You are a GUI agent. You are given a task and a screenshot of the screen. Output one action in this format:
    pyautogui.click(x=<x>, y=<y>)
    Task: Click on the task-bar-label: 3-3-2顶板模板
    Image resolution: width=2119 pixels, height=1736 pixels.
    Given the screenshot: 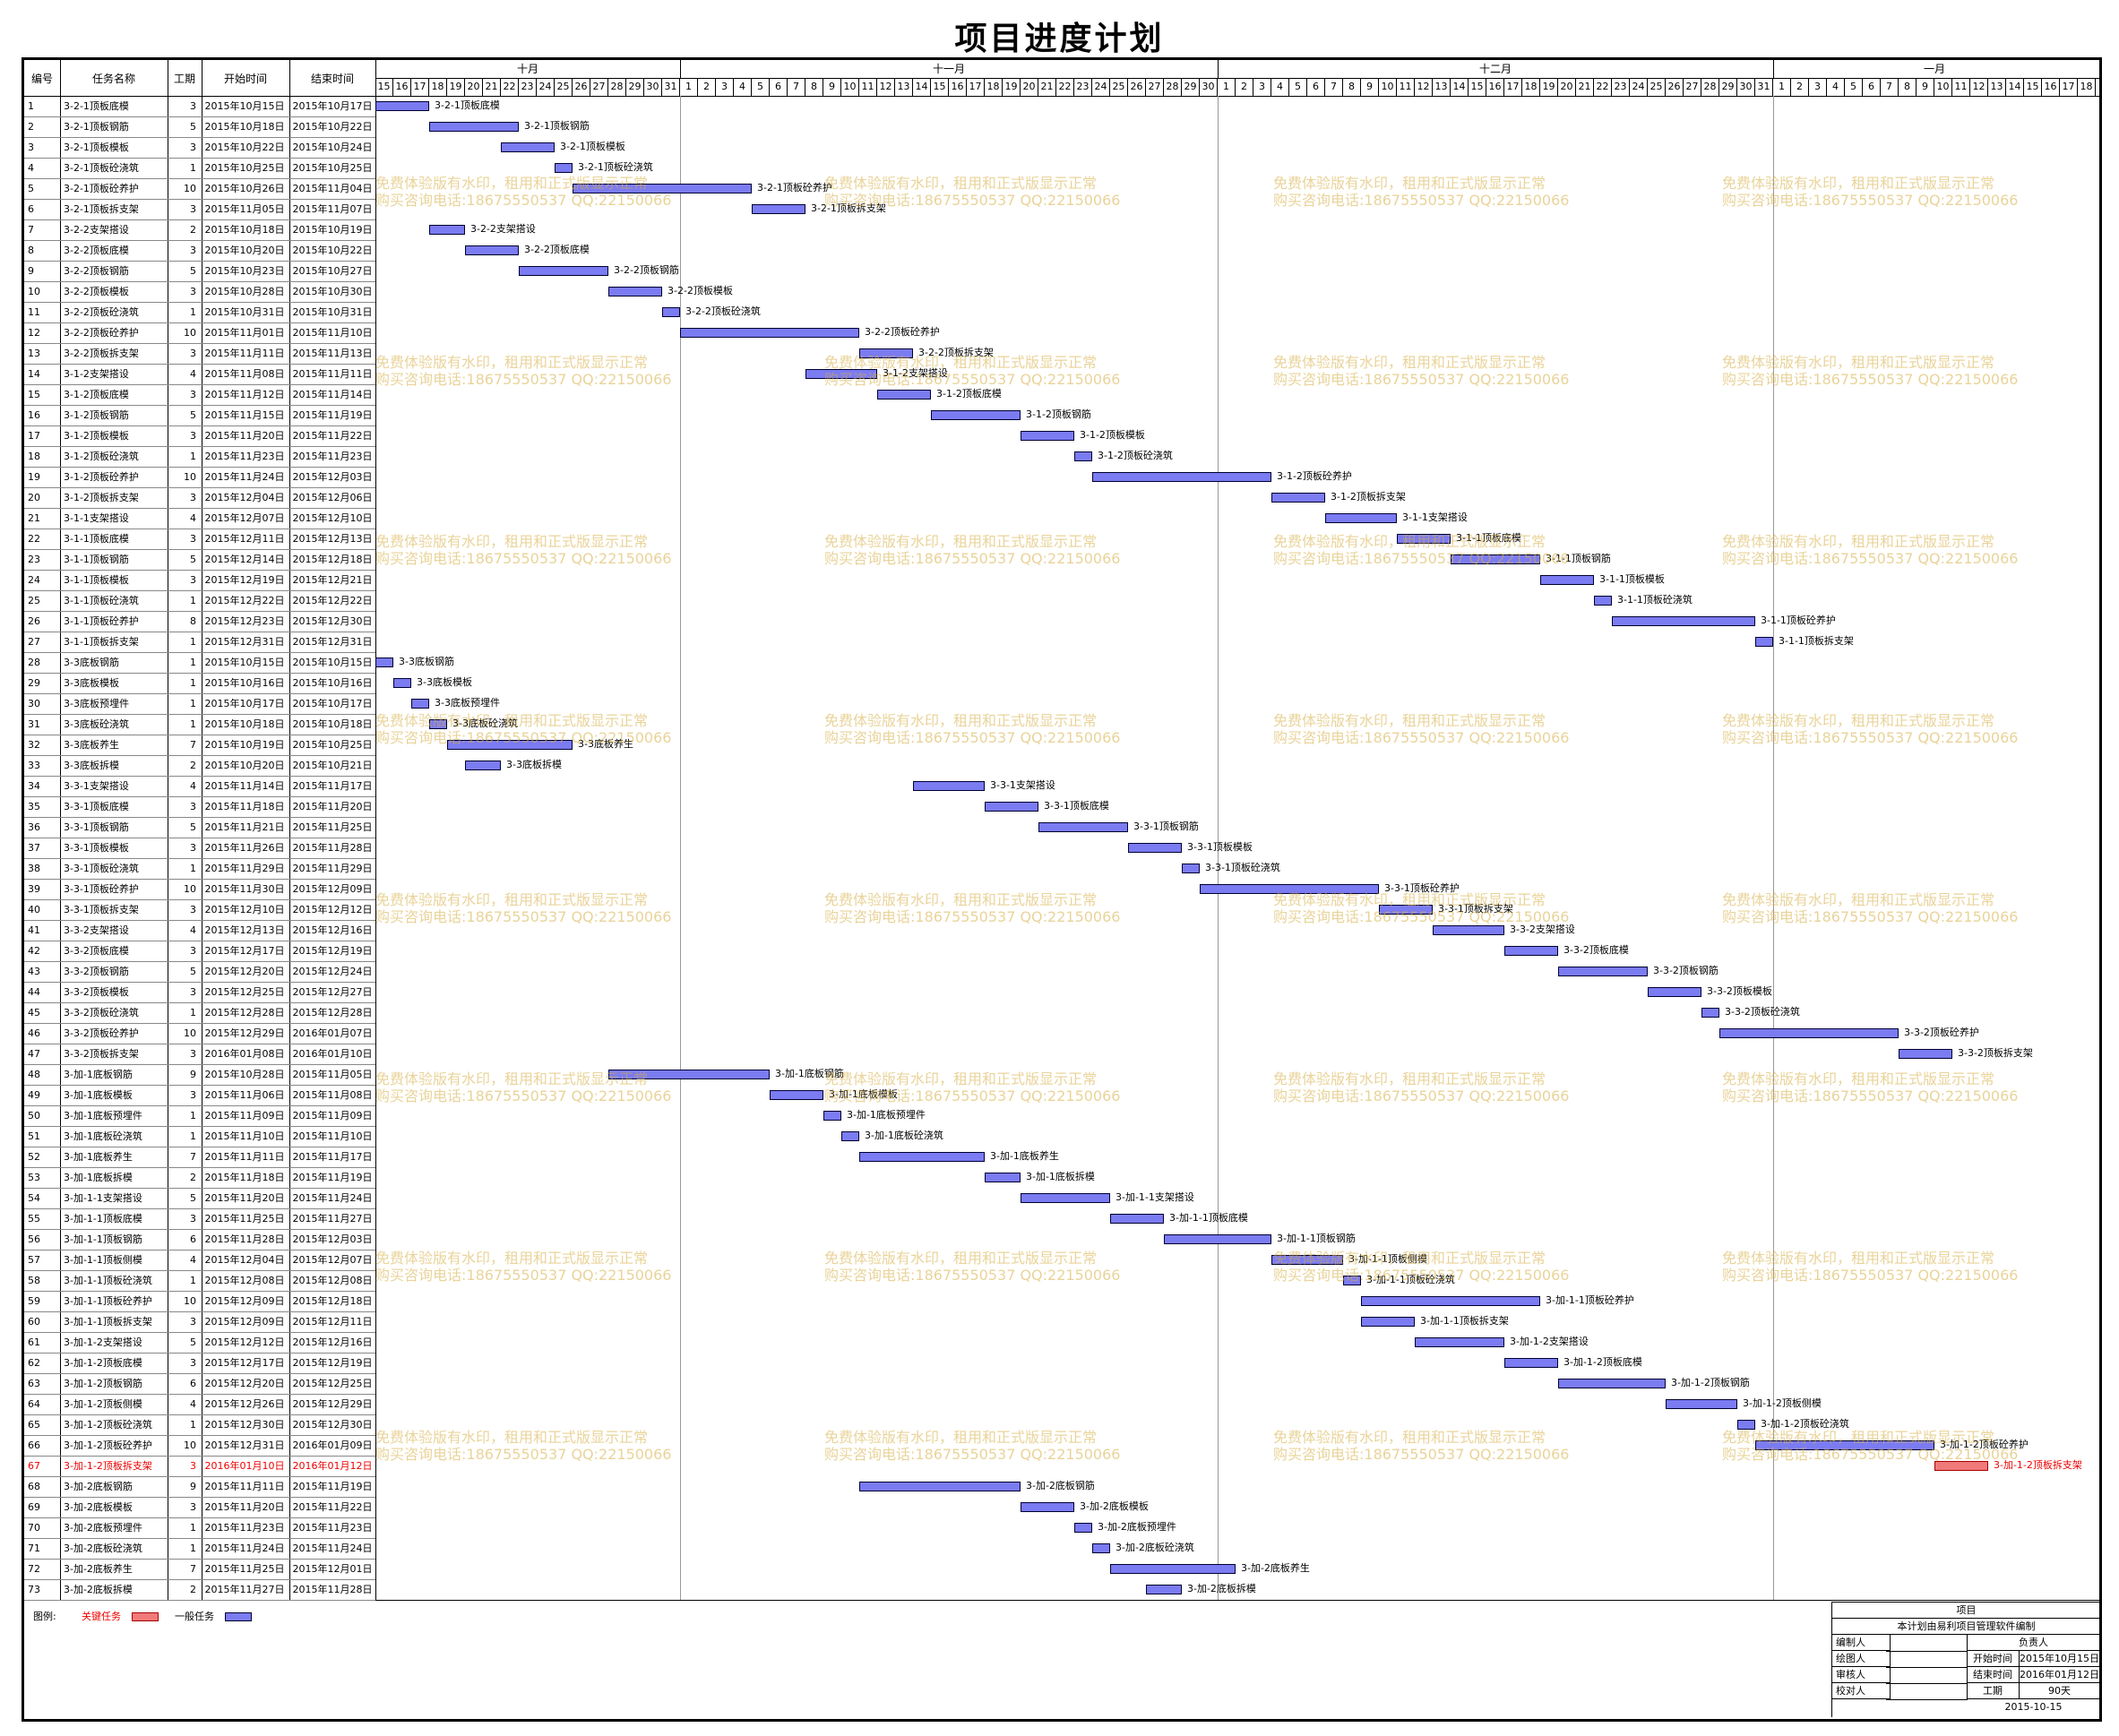 What is the action you would take?
    pyautogui.click(x=1739, y=991)
    